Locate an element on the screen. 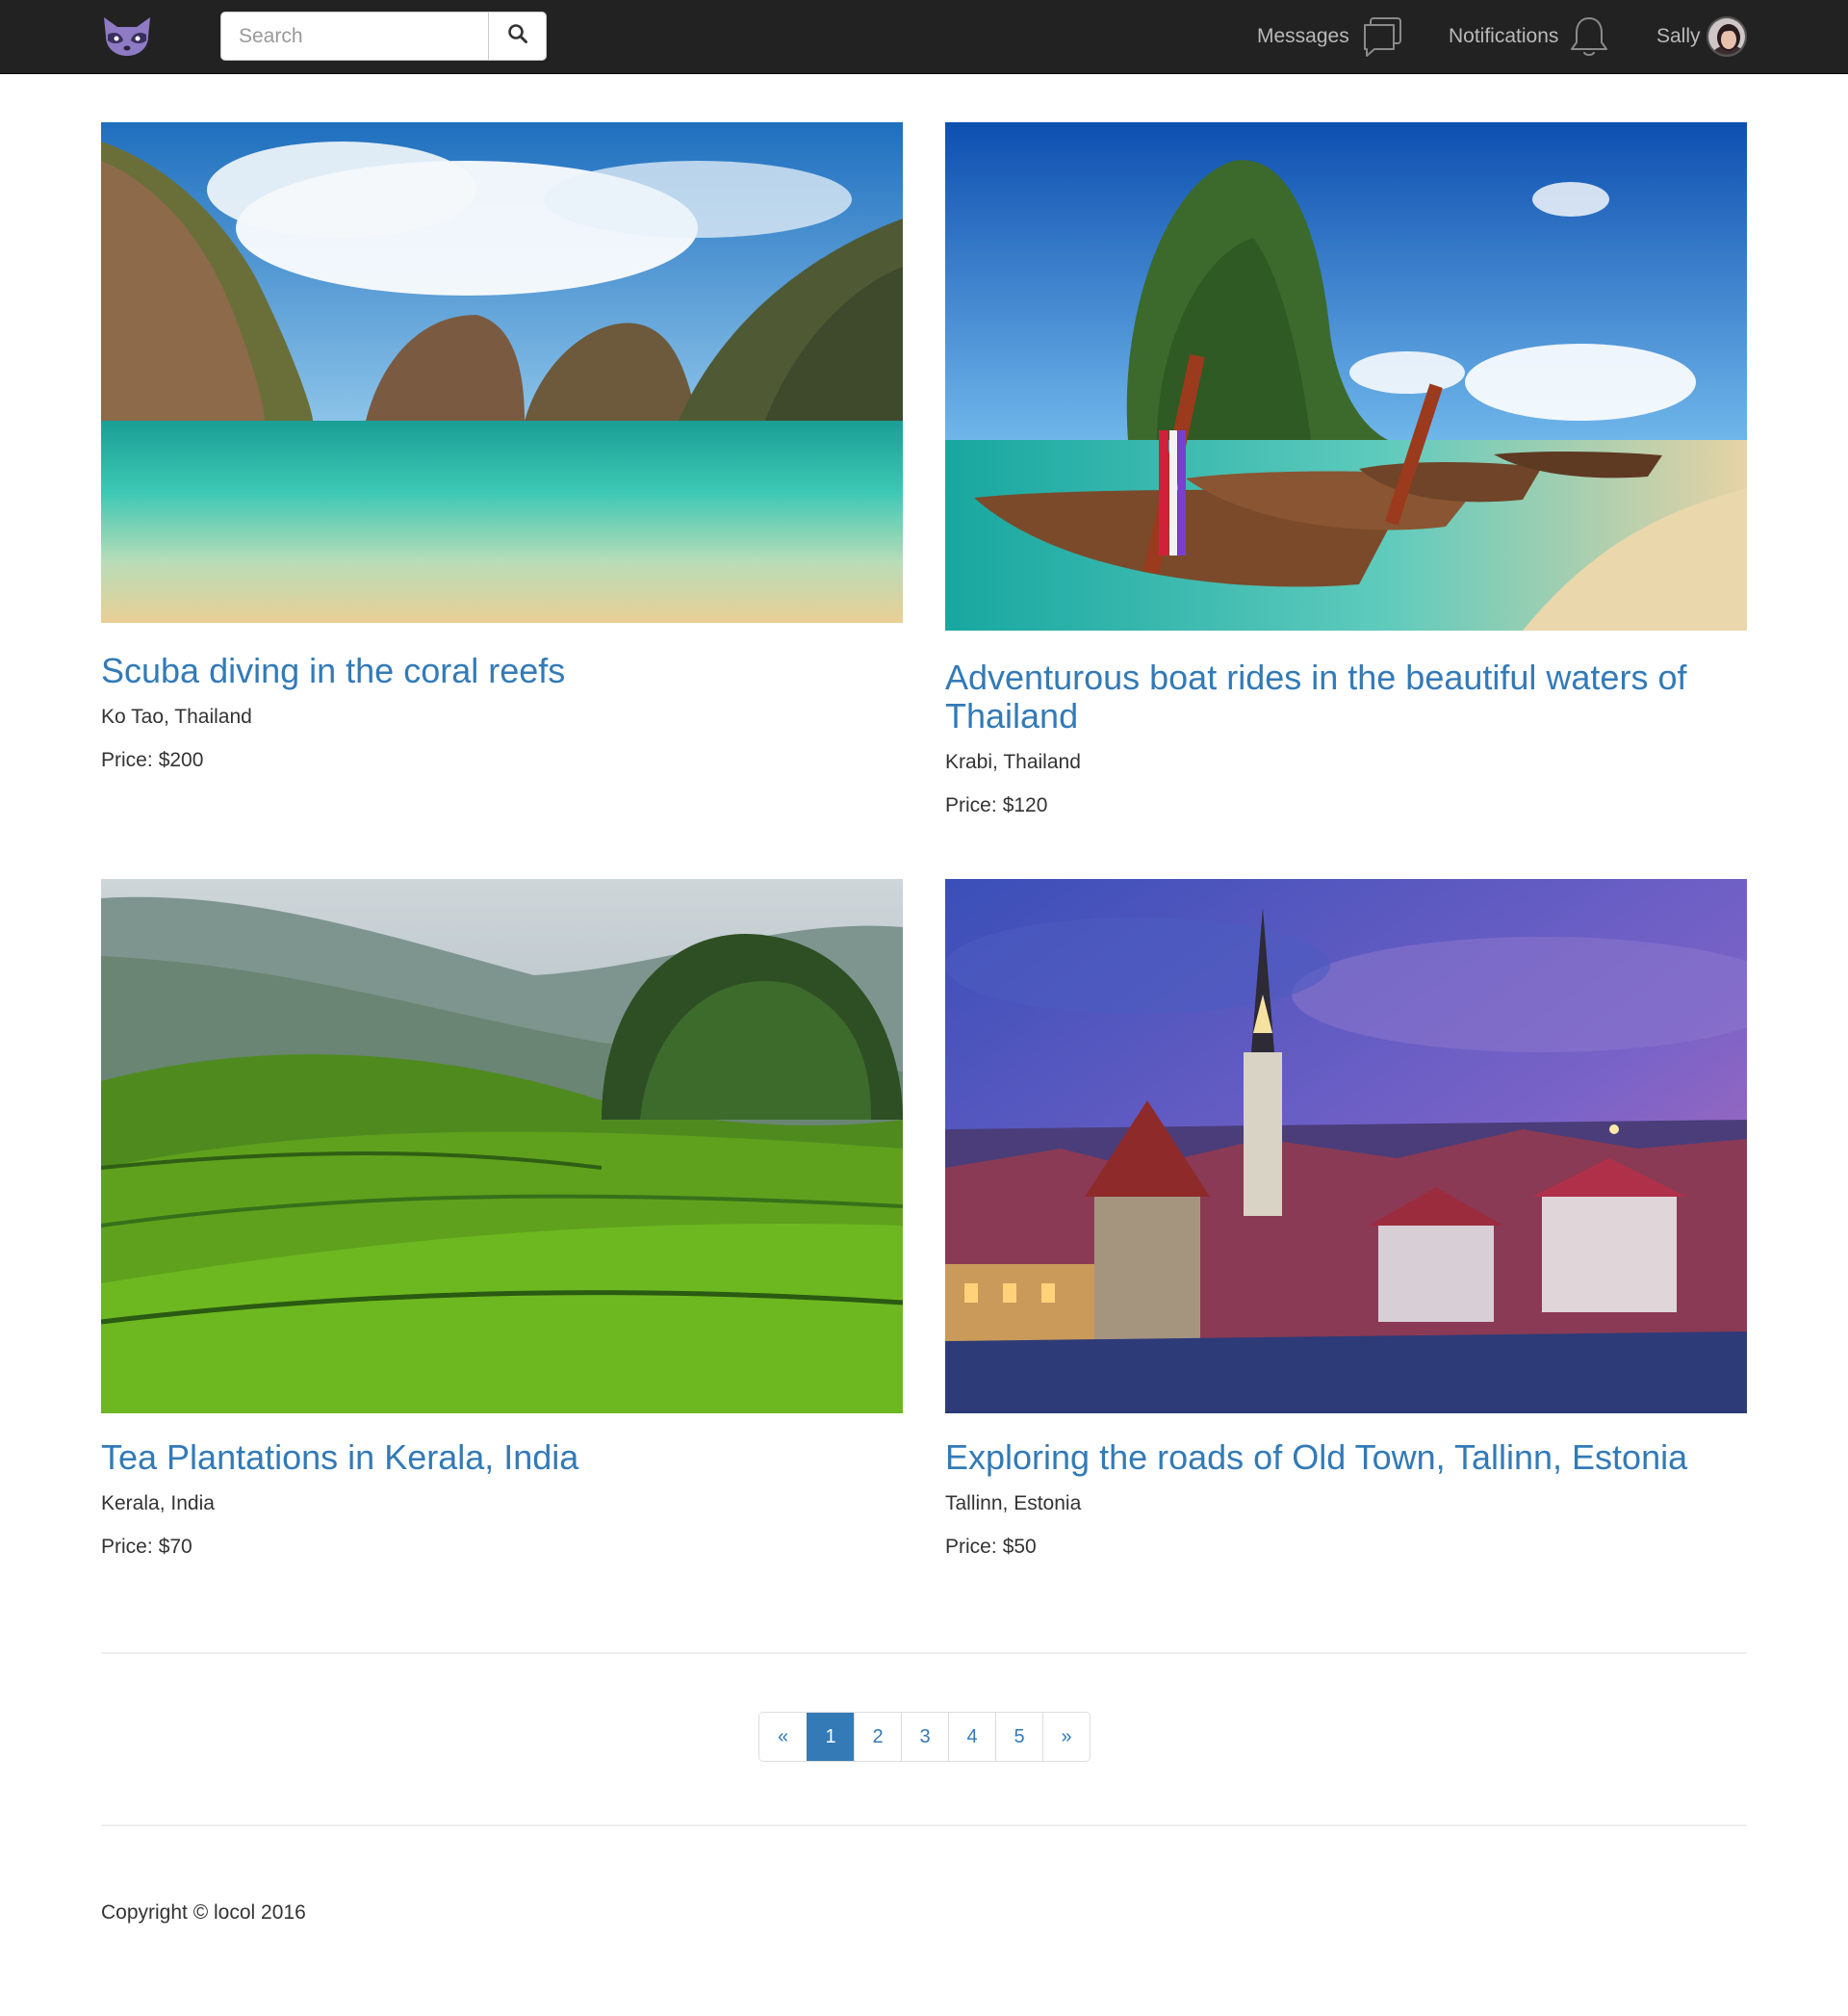 The width and height of the screenshot is (1848, 2016). footer-copyright: Copyright © locol 2016 is located at coordinates (203, 1912).